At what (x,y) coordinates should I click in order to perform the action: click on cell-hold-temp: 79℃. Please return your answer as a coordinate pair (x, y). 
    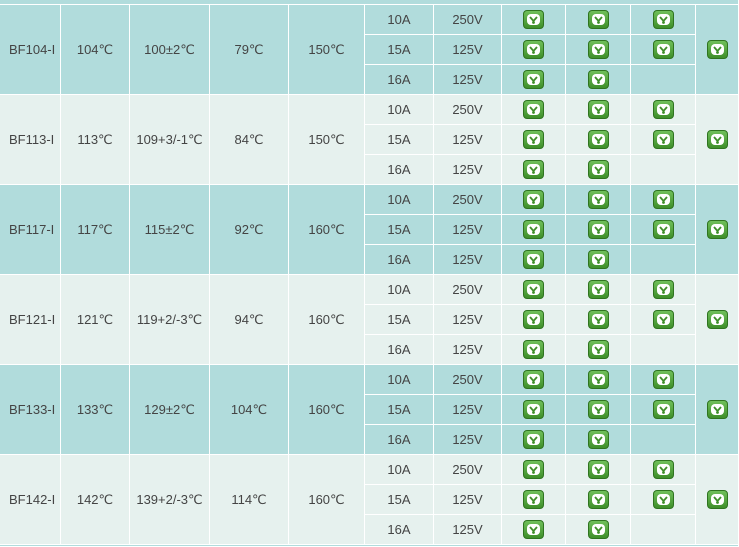
    Looking at the image, I should click on (249, 50).